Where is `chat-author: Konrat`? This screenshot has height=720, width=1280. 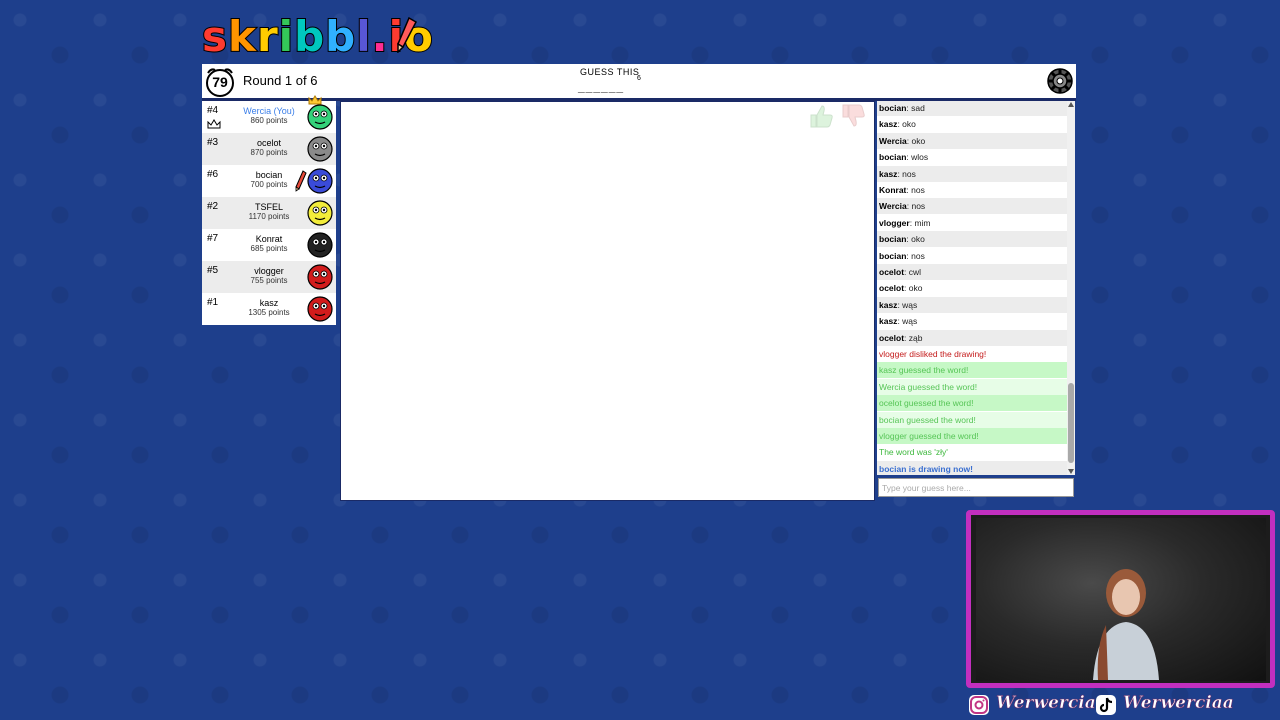
chat-author: Konrat is located at coordinates (893, 190).